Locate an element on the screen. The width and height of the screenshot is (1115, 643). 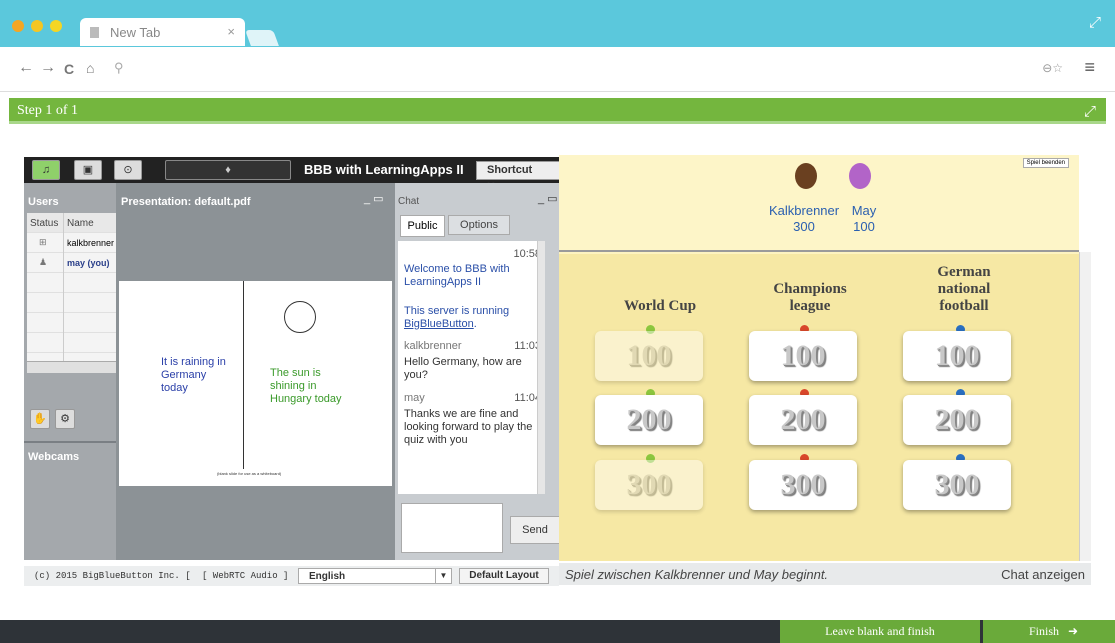
user-name: may (you) is located at coordinates (88, 263).